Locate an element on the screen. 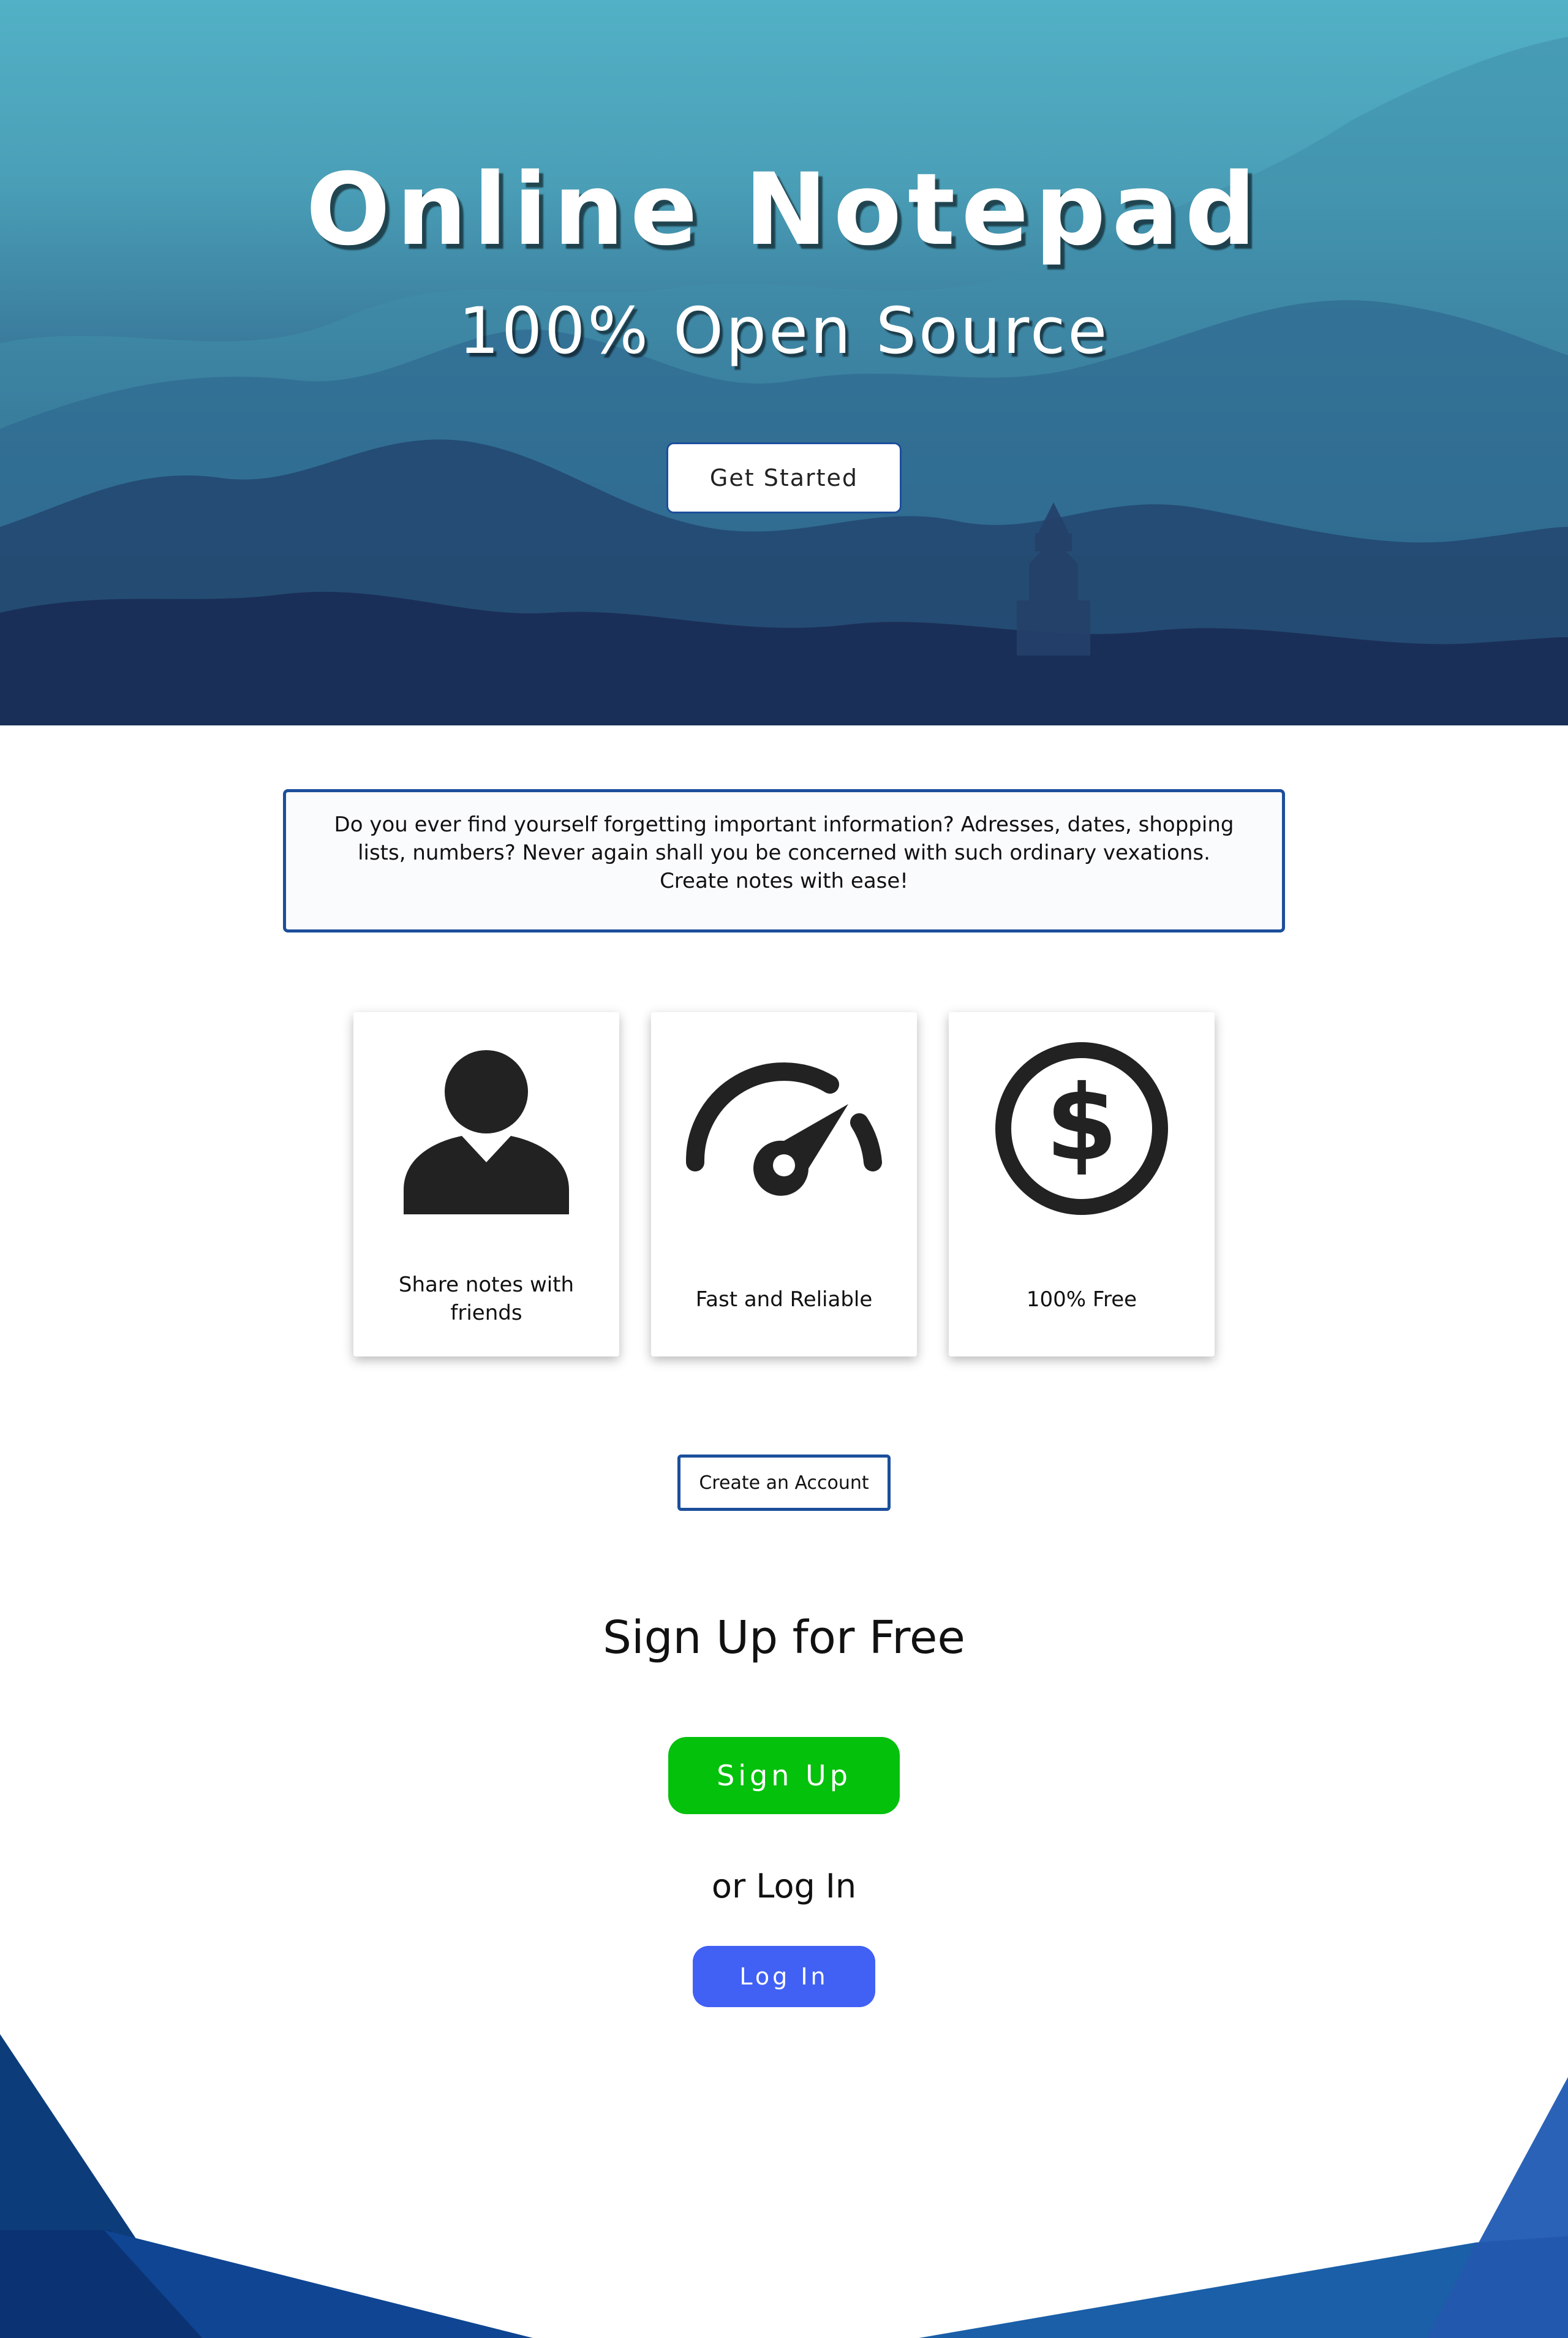 This screenshot has height=2338, width=1568. log-in-button: Log In is located at coordinates (784, 1977).